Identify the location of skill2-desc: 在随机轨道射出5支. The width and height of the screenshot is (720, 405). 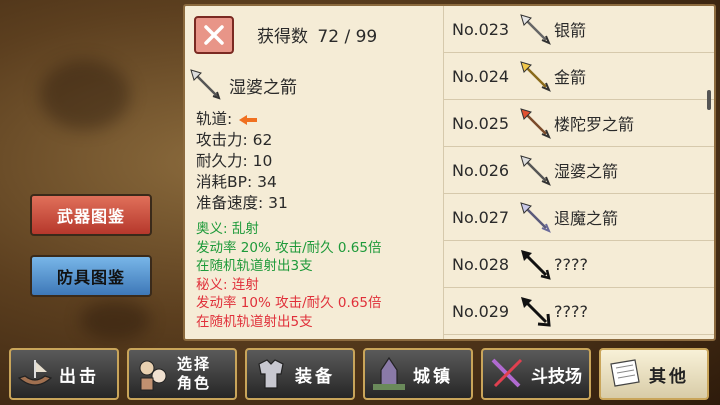
(254, 321).